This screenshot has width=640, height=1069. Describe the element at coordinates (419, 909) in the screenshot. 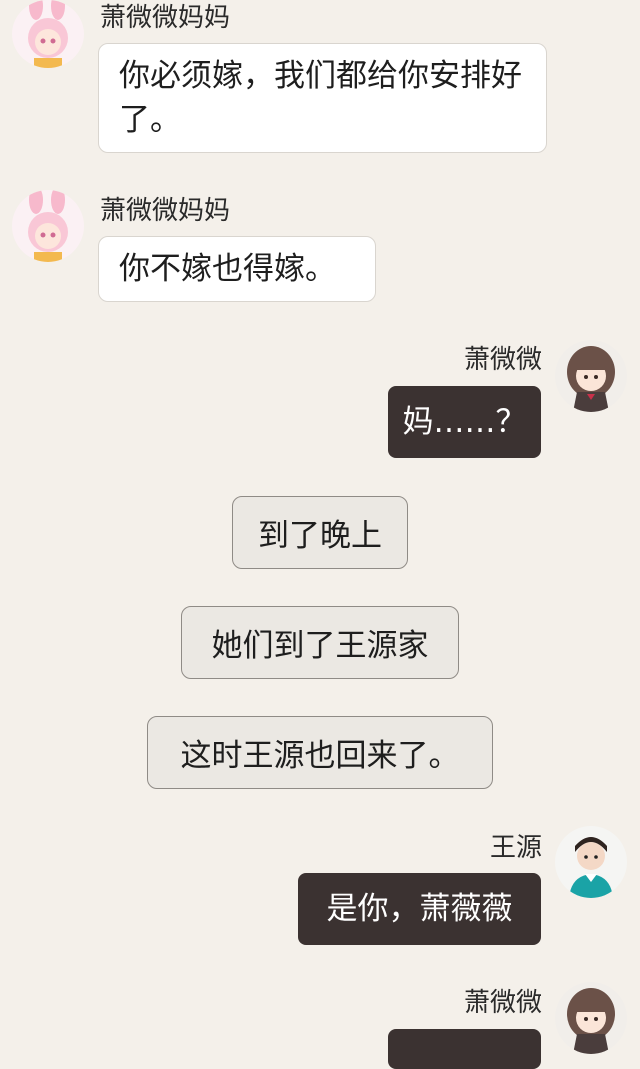

I see `message-bubble: 是你，萧薇薇` at that location.